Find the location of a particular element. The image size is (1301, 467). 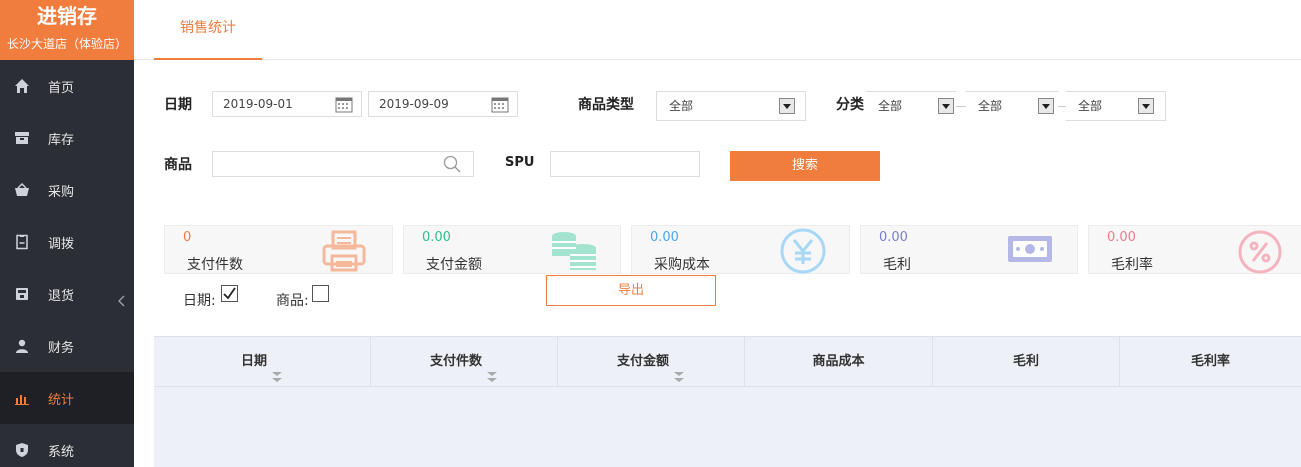

export-date-checkbox is located at coordinates (229, 293).